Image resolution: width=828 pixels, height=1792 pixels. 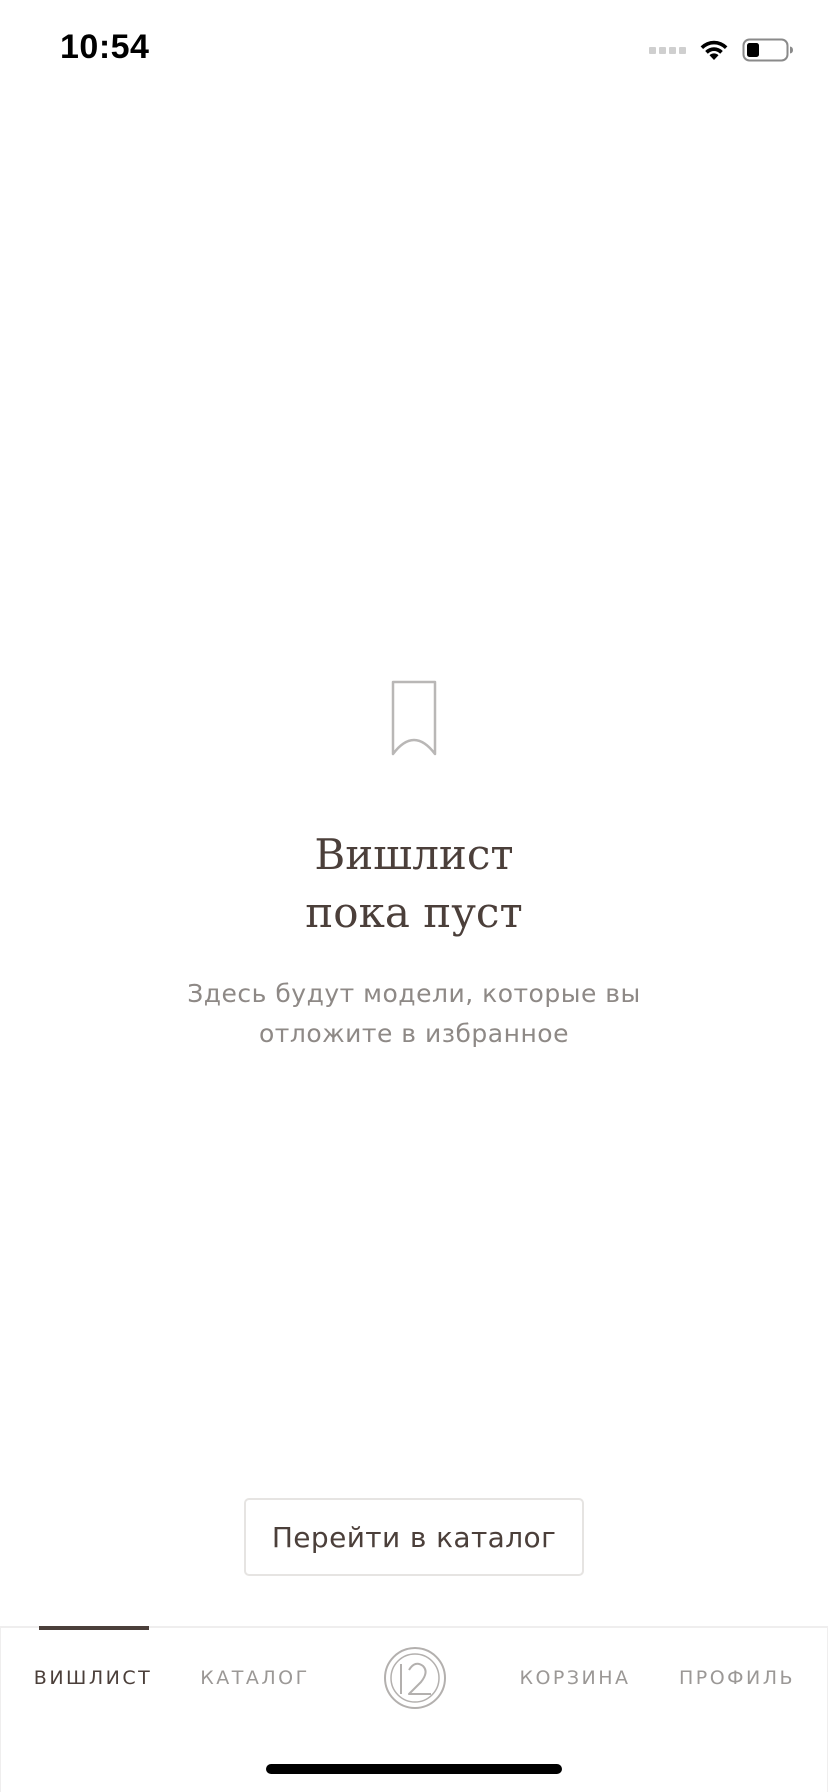 I want to click on empty-state-title-line2: пока пуст, so click(x=414, y=912).